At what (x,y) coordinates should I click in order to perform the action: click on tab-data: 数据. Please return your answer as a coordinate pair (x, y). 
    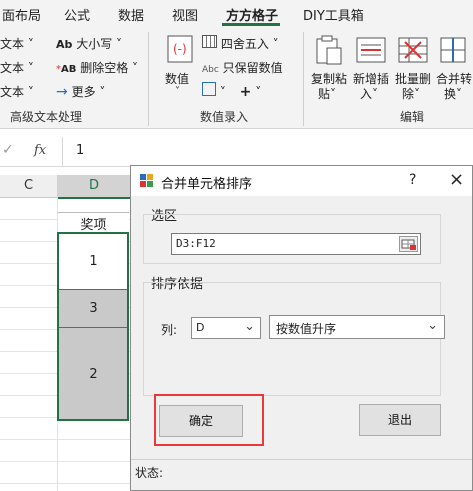
    Looking at the image, I should click on (131, 14).